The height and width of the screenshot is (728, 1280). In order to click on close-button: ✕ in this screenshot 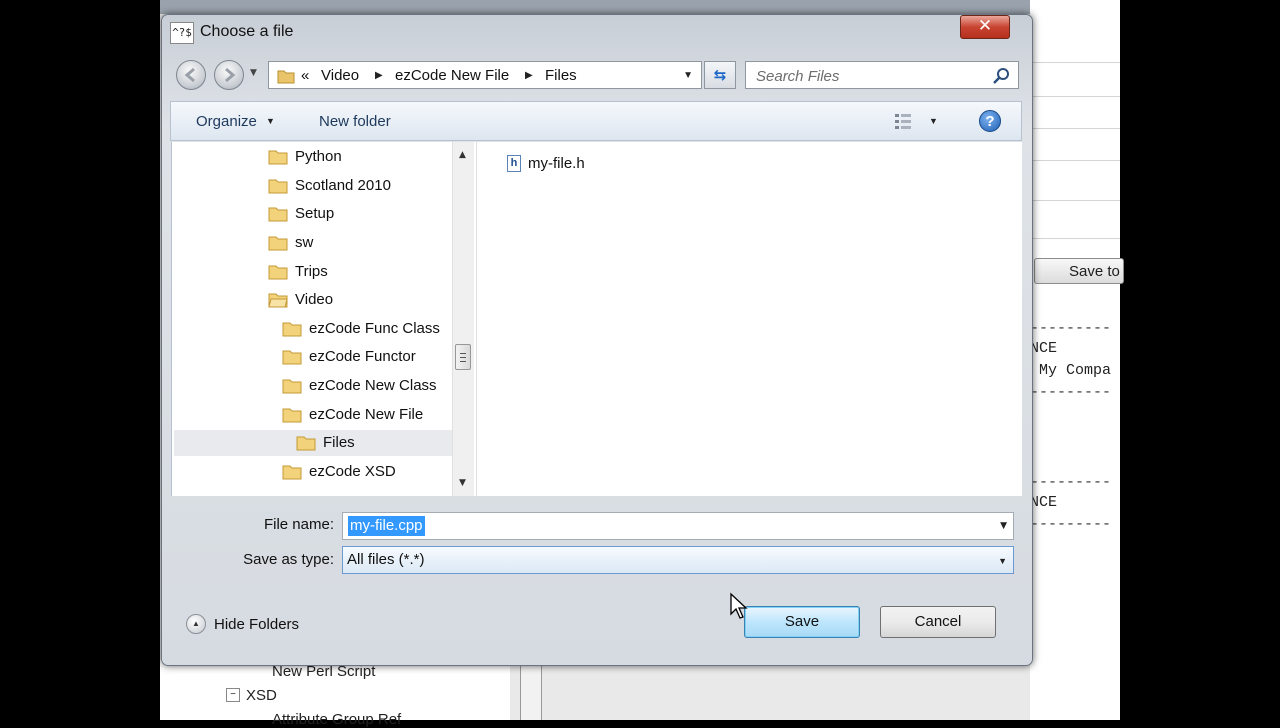, I will do `click(985, 27)`.